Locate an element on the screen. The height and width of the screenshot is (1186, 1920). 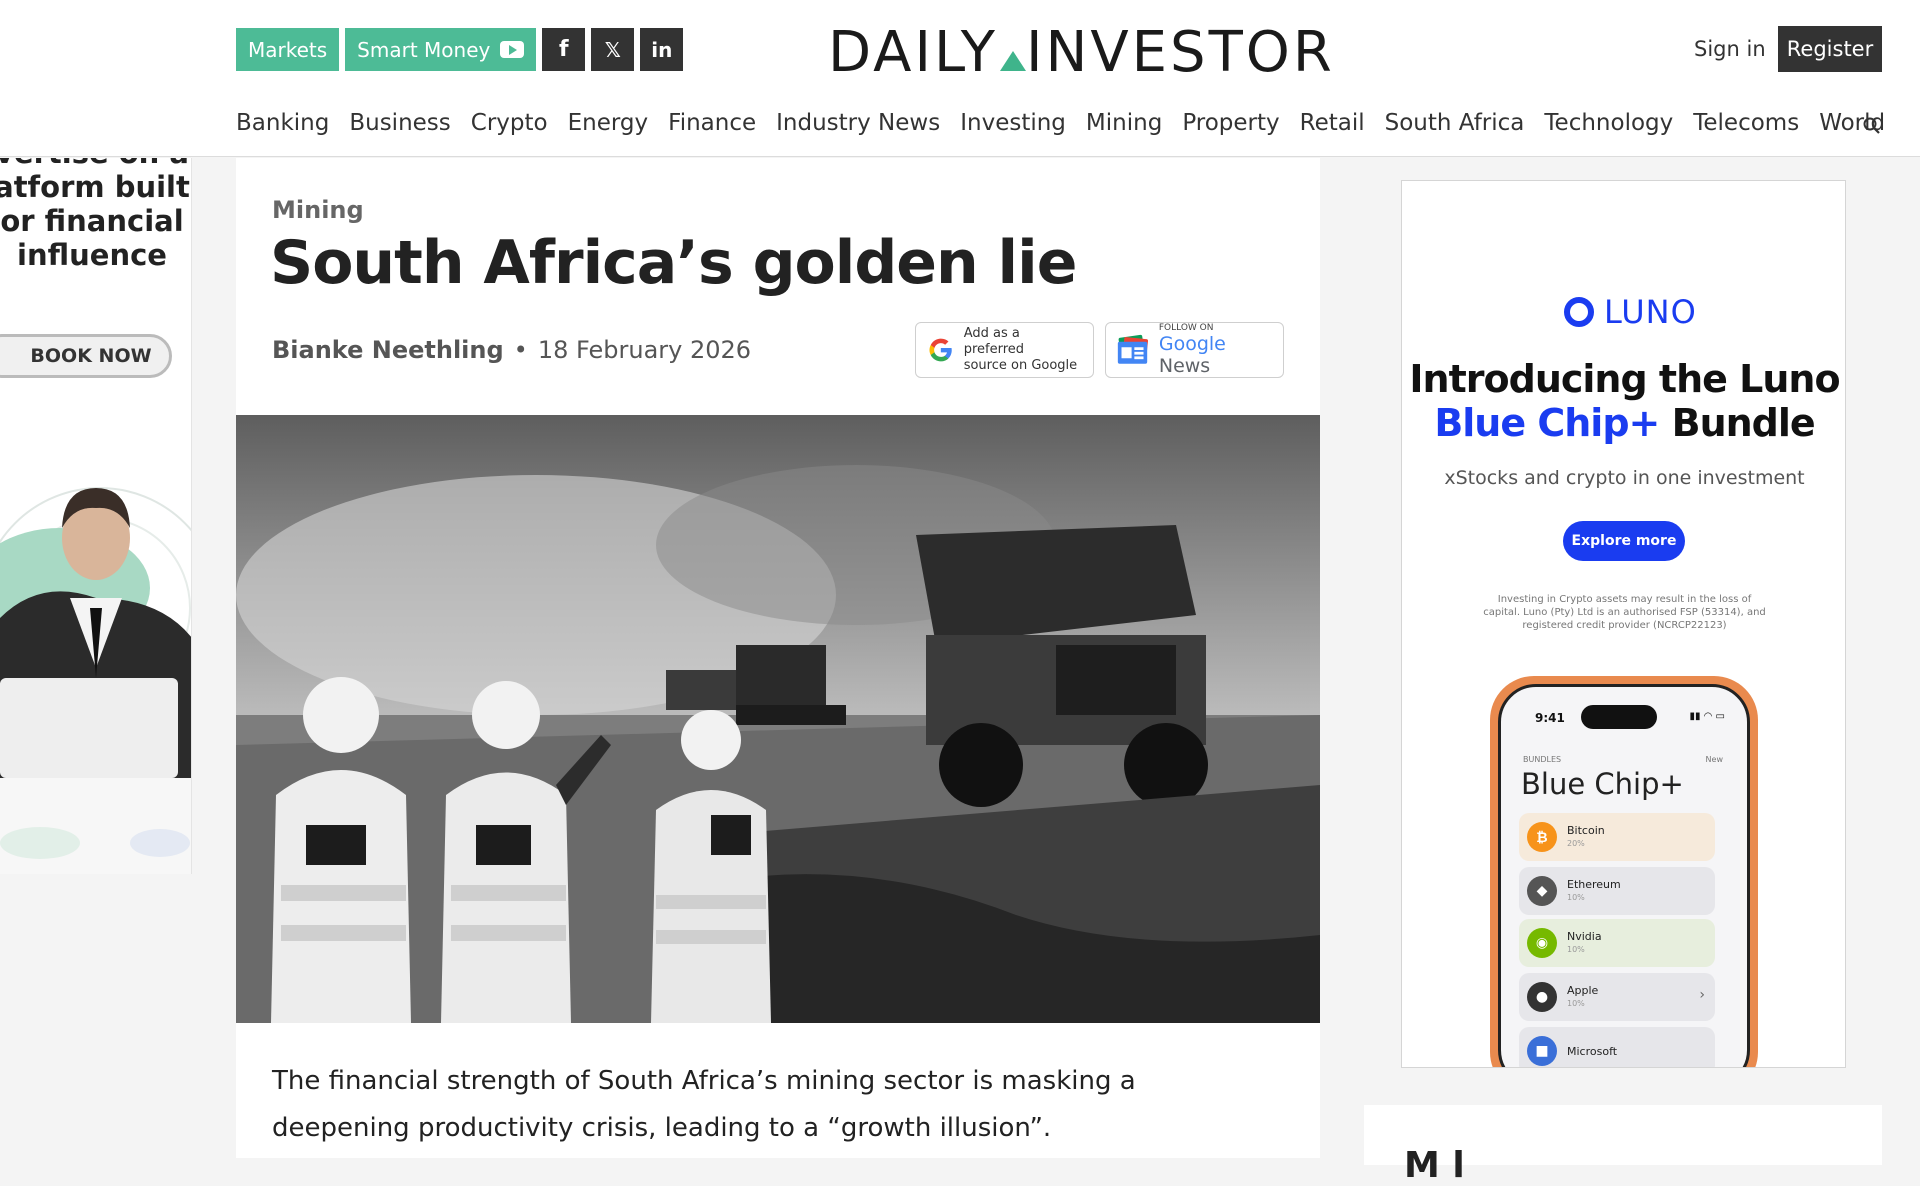
smart-money-button: Smart Money is located at coordinates (441, 49).